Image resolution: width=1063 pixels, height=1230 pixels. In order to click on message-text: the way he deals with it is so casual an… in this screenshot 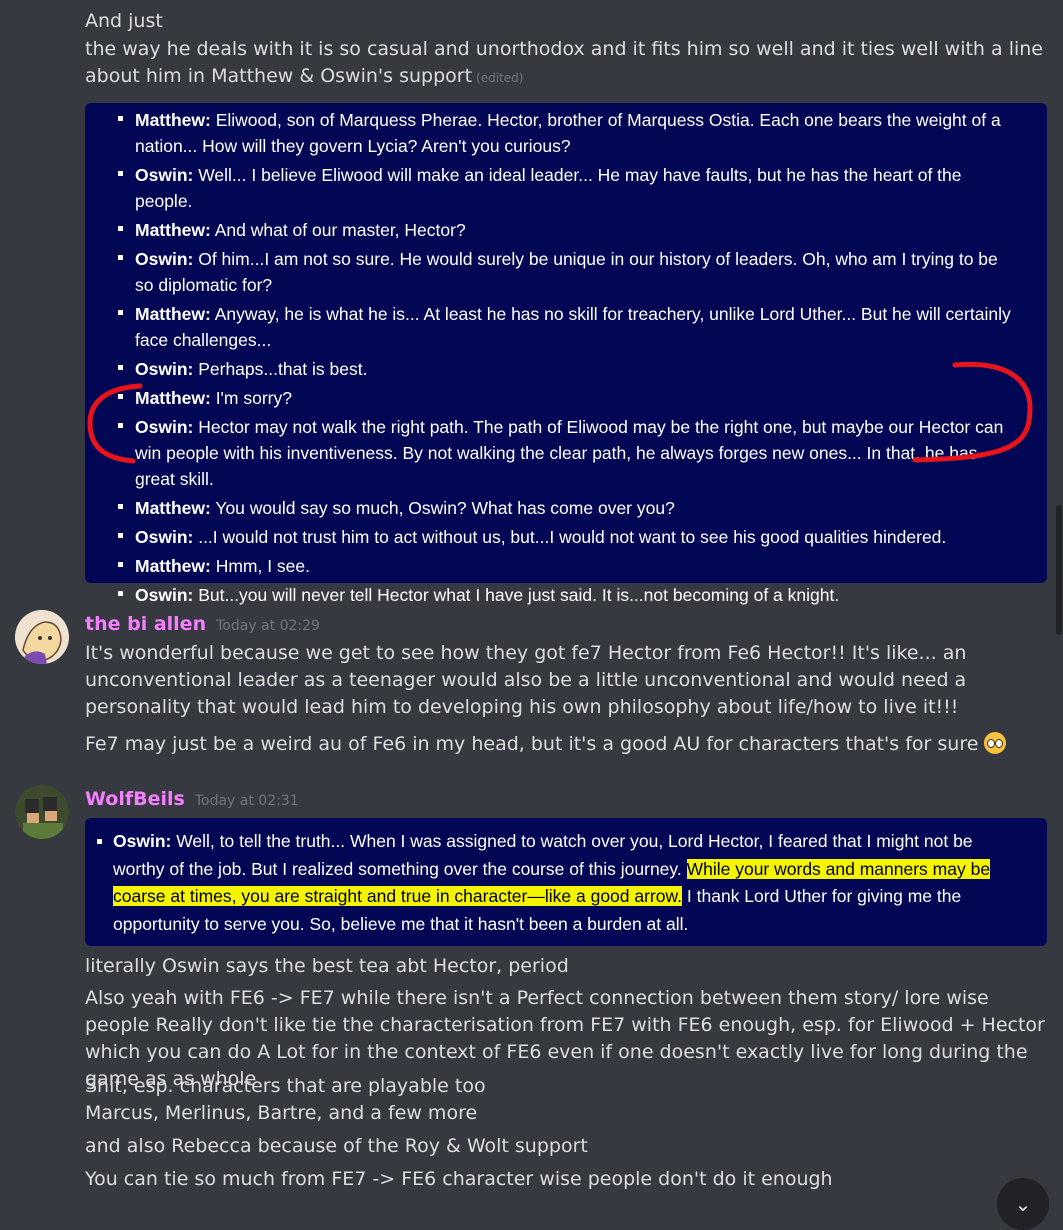, I will do `click(567, 64)`.